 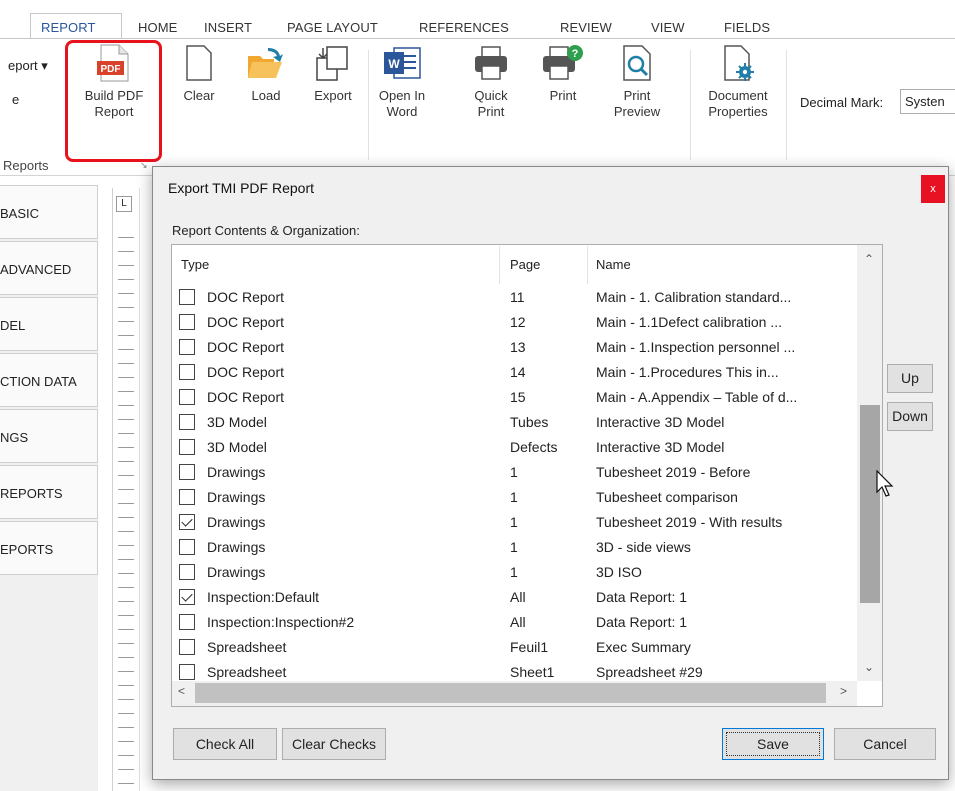 What do you see at coordinates (199, 74) in the screenshot?
I see `clear-button: Clear` at bounding box center [199, 74].